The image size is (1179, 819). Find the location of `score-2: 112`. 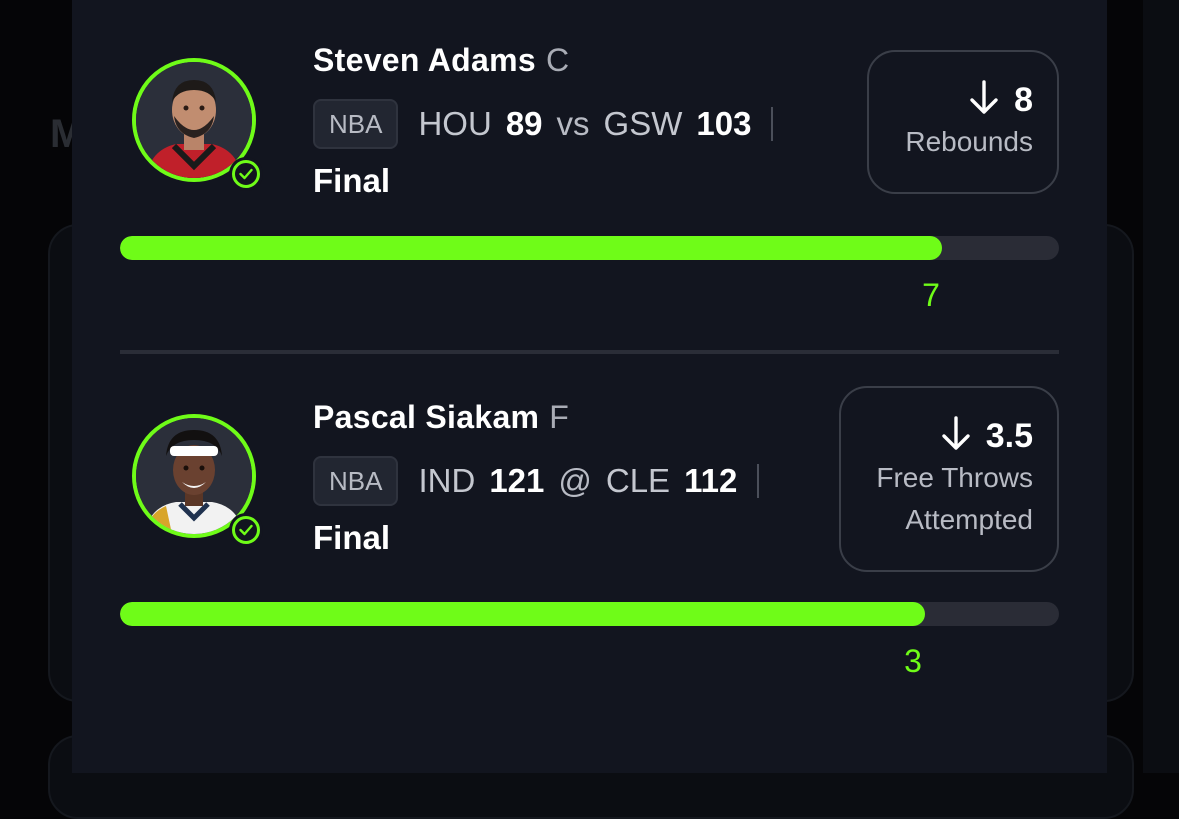

score-2: 112 is located at coordinates (711, 480).